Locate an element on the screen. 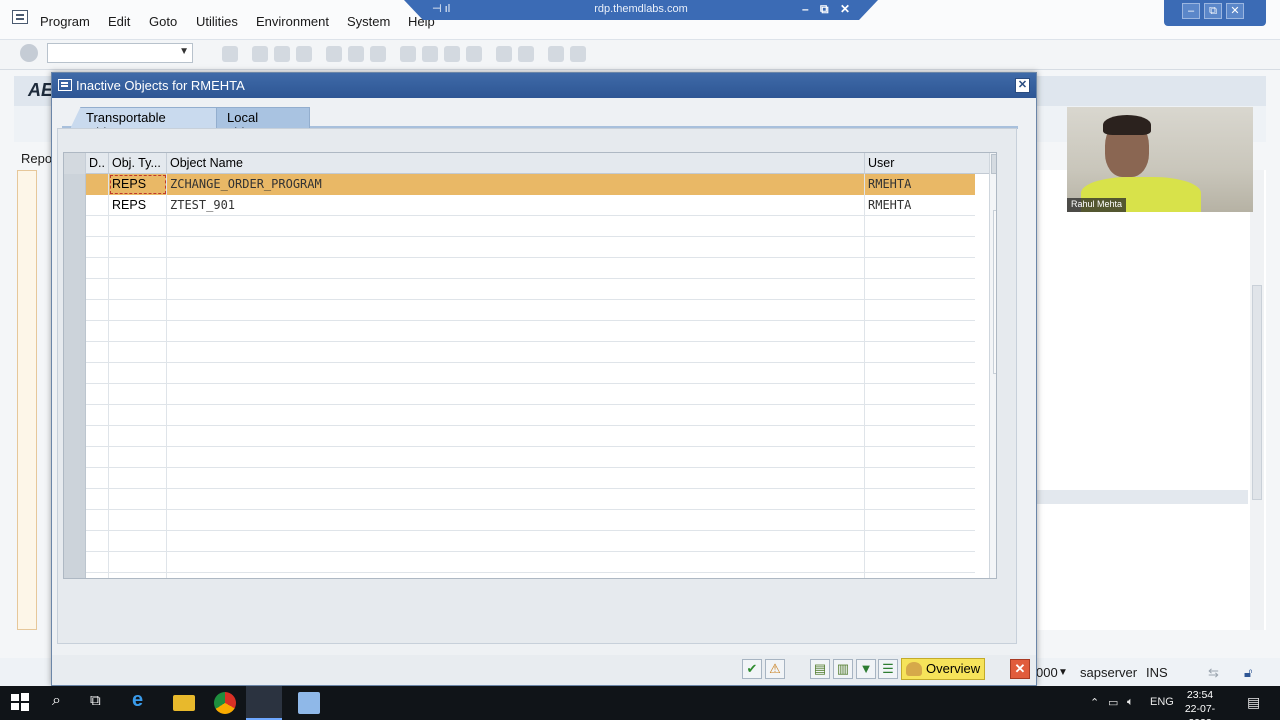 The image size is (1280, 720). menu-edit: Edit is located at coordinates (119, 21).